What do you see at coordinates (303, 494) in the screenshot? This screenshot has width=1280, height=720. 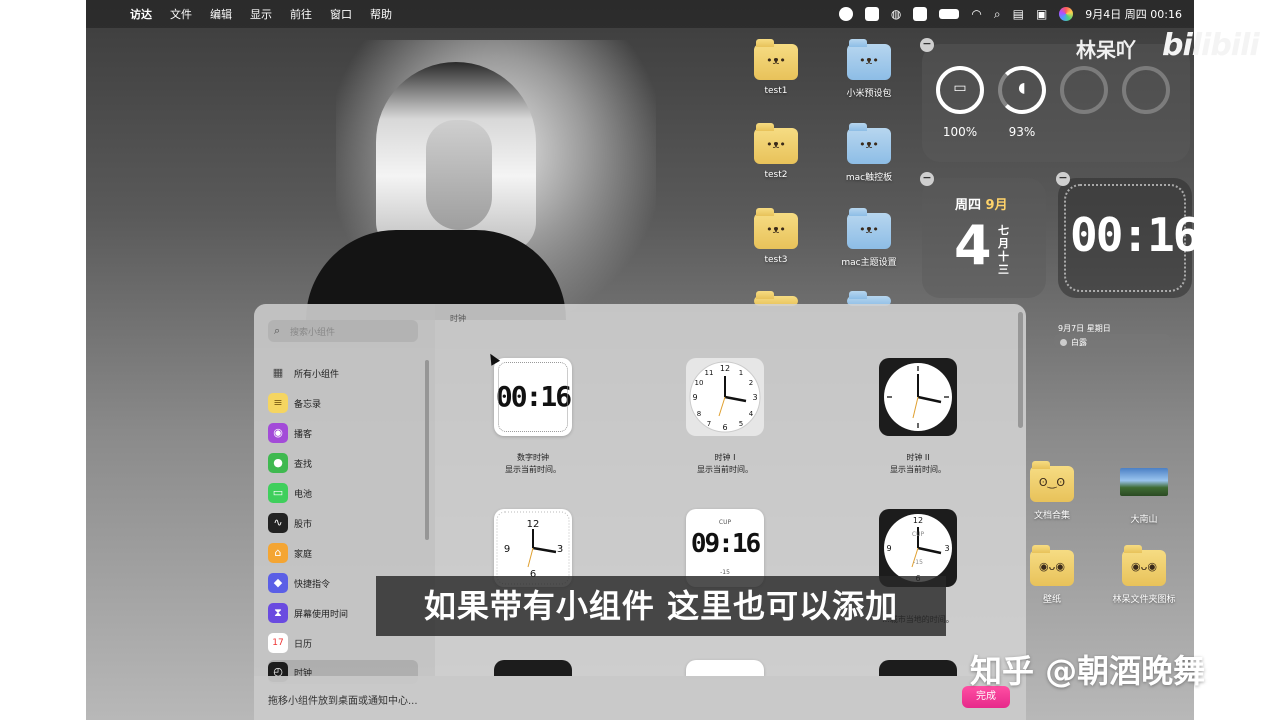 I see `sidebar-item-label: 电池` at bounding box center [303, 494].